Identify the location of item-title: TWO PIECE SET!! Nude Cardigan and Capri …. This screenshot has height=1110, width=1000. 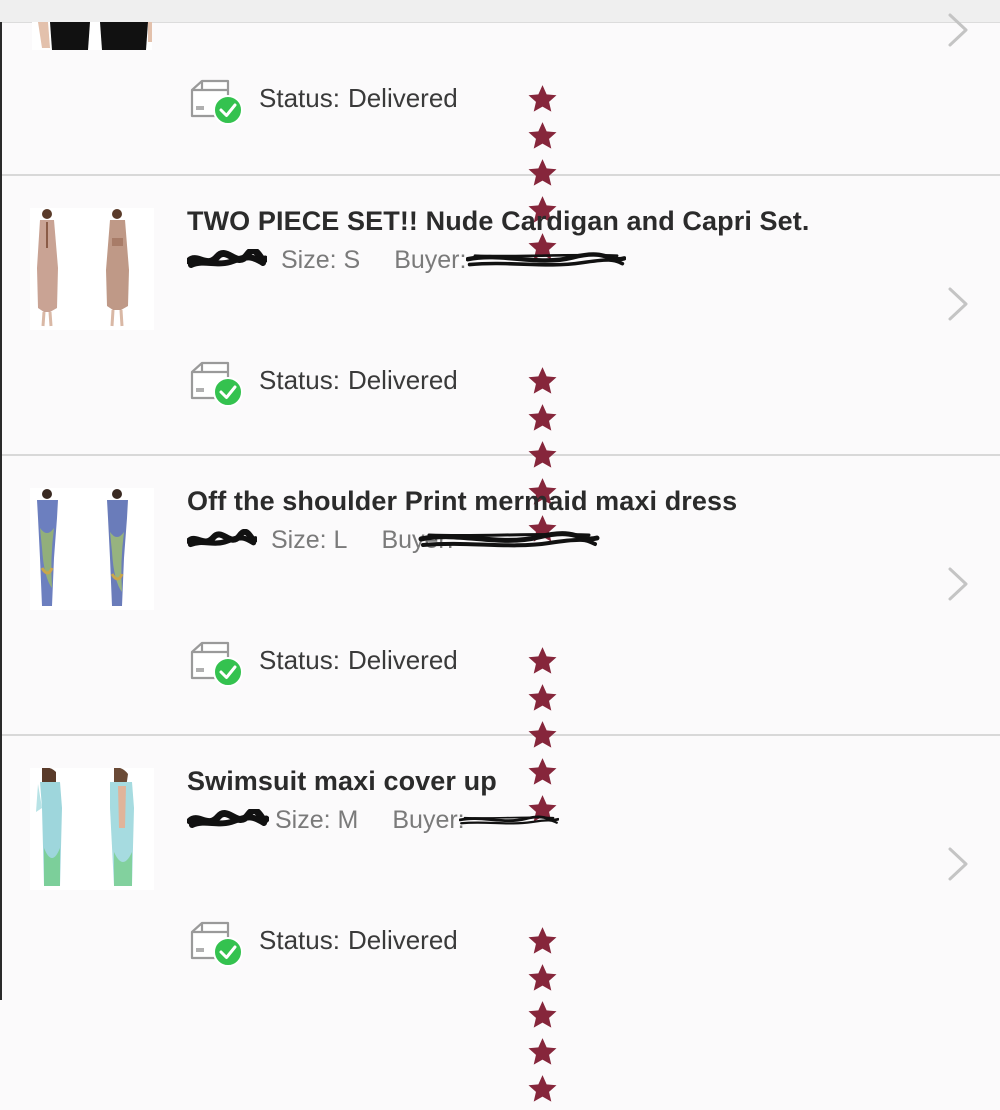
(498, 221).